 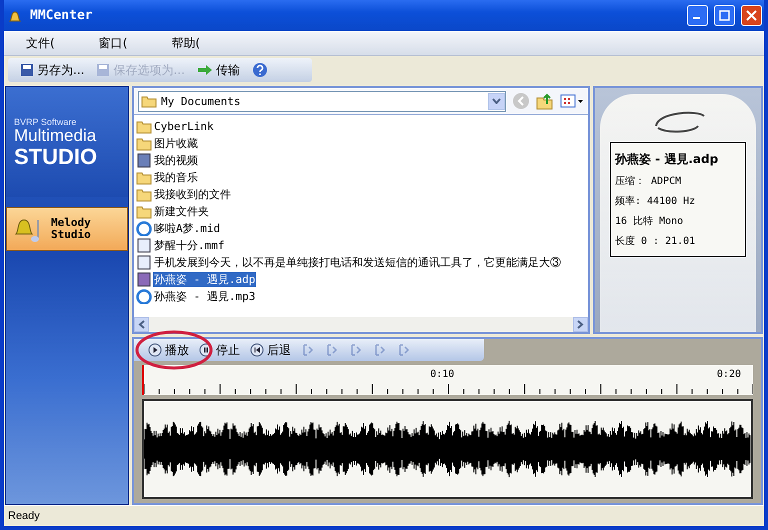 What do you see at coordinates (187, 228) in the screenshot?
I see `file-item: 哆啦A梦.mid` at bounding box center [187, 228].